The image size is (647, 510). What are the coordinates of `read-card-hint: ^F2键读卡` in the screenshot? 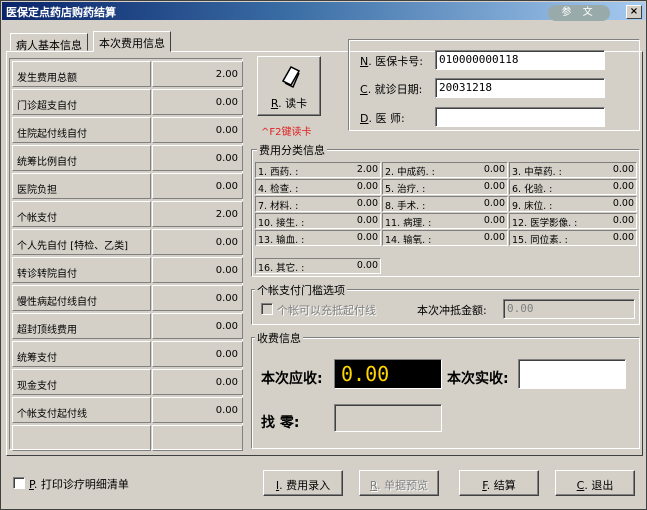 It's located at (286, 132).